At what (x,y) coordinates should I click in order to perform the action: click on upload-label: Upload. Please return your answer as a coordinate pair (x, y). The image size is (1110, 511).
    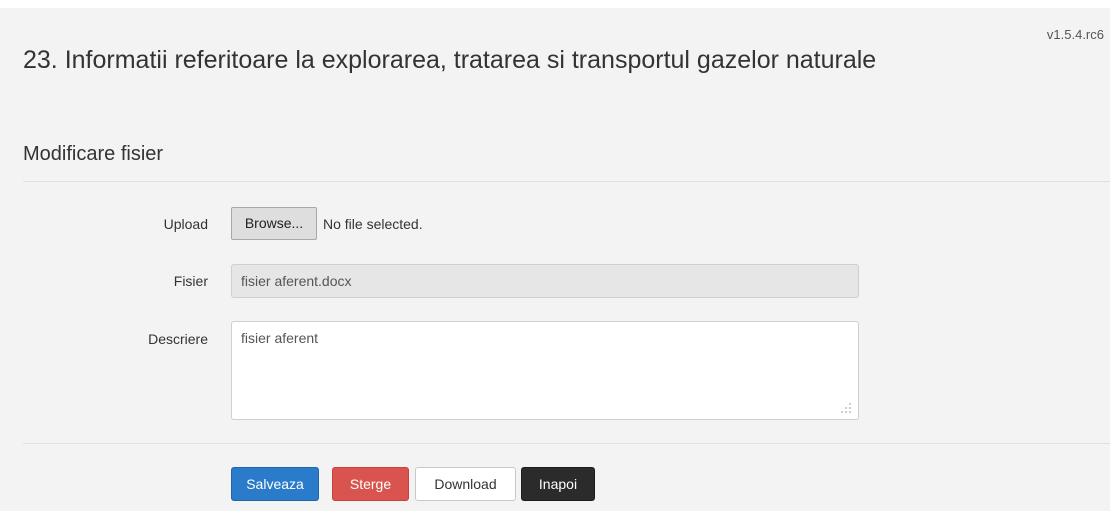
    Looking at the image, I should click on (185, 224).